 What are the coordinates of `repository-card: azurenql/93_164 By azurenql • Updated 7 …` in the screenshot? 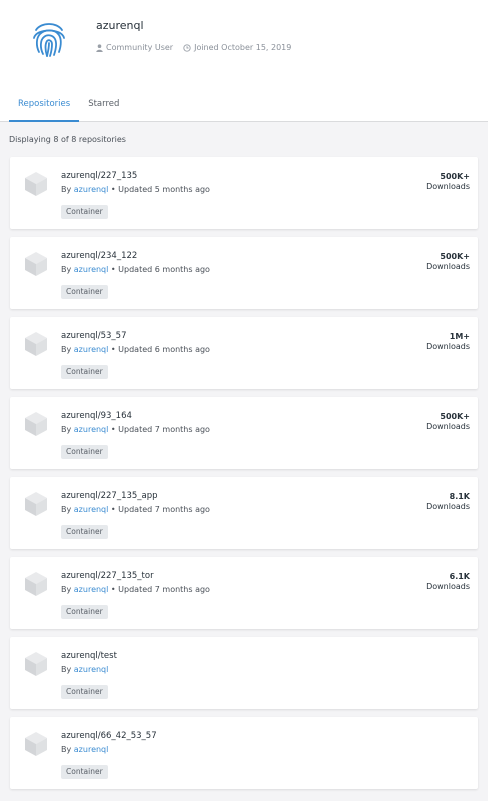 It's located at (244, 433).